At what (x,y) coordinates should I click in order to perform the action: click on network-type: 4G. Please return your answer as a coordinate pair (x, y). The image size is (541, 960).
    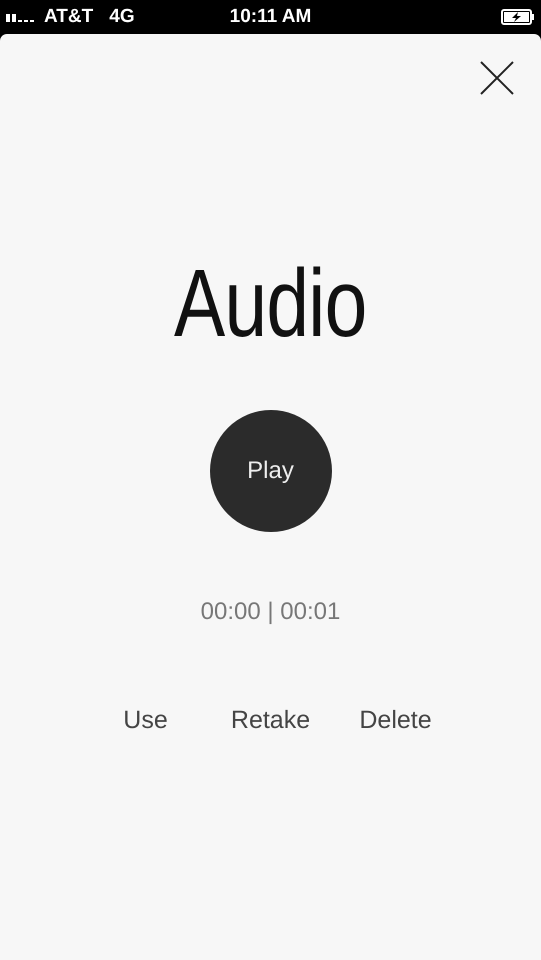
    Looking at the image, I should click on (122, 16).